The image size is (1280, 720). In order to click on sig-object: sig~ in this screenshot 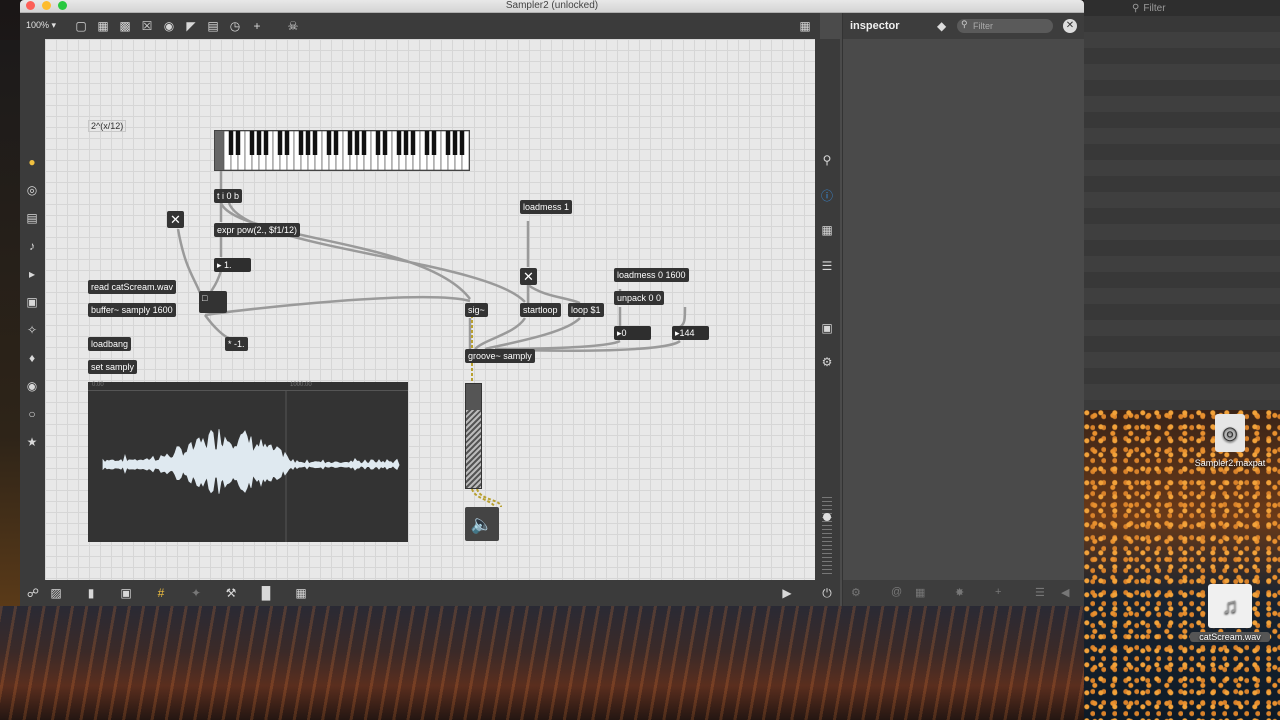, I will do `click(476, 310)`.